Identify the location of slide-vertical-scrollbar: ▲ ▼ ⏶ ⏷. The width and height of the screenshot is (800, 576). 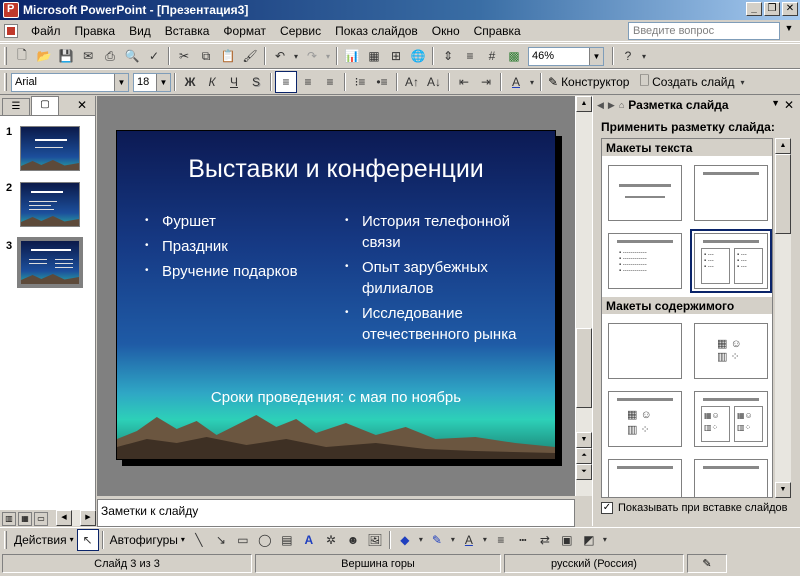
(583, 296).